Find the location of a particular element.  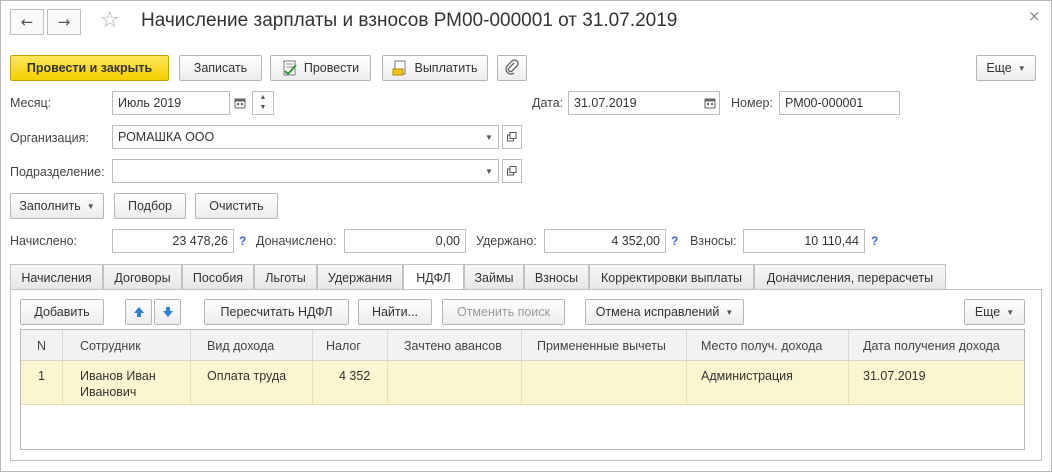

cell-advances is located at coordinates (455, 383).